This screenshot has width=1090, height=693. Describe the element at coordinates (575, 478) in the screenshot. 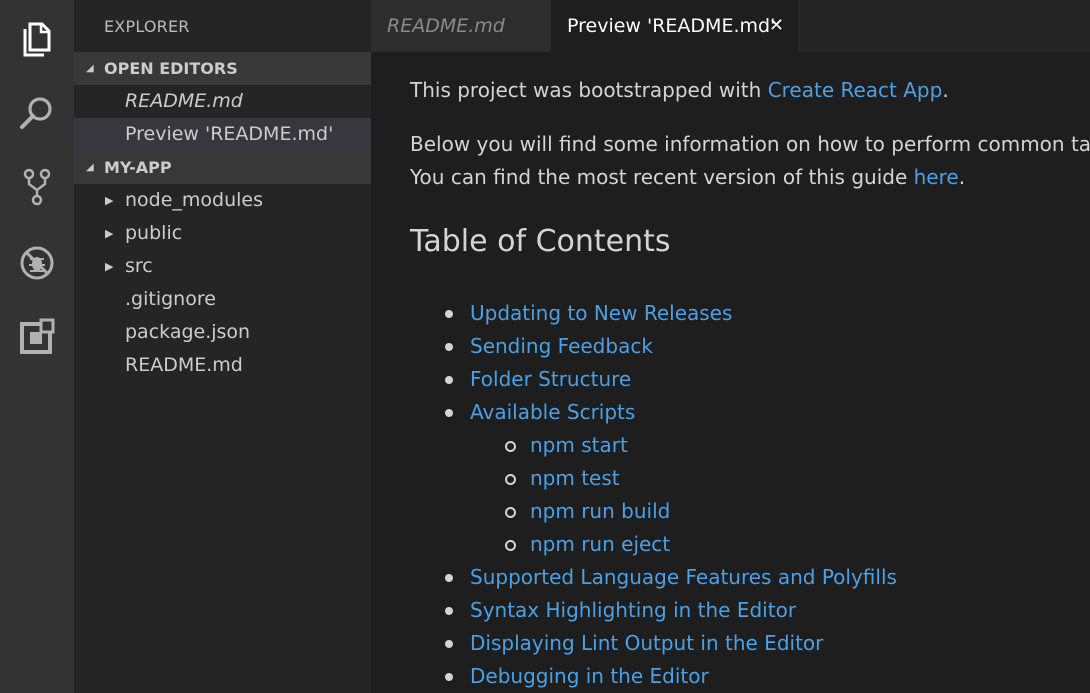

I see `toc-link: npm test` at that location.